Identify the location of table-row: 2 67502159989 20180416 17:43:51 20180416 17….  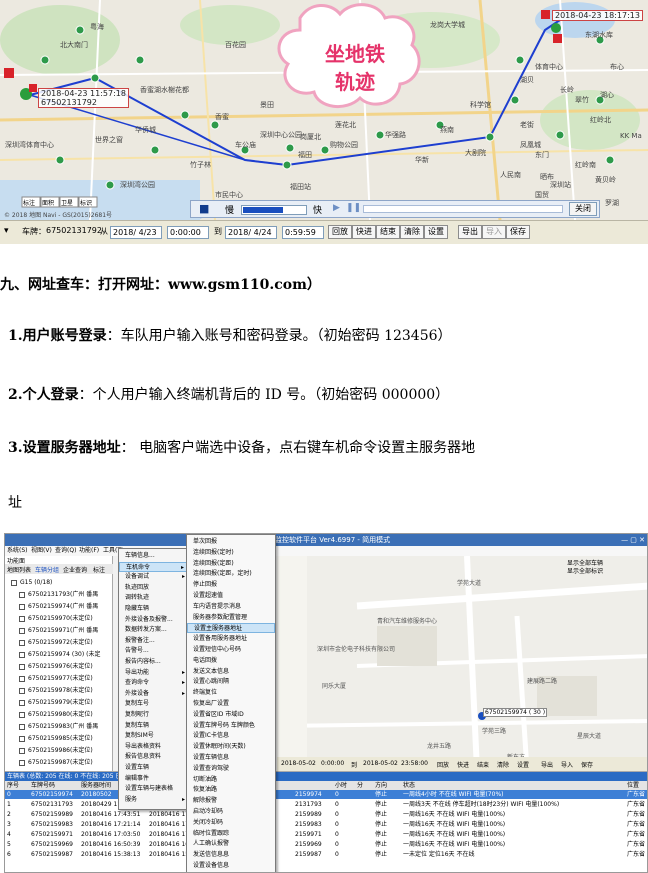
(326, 814).